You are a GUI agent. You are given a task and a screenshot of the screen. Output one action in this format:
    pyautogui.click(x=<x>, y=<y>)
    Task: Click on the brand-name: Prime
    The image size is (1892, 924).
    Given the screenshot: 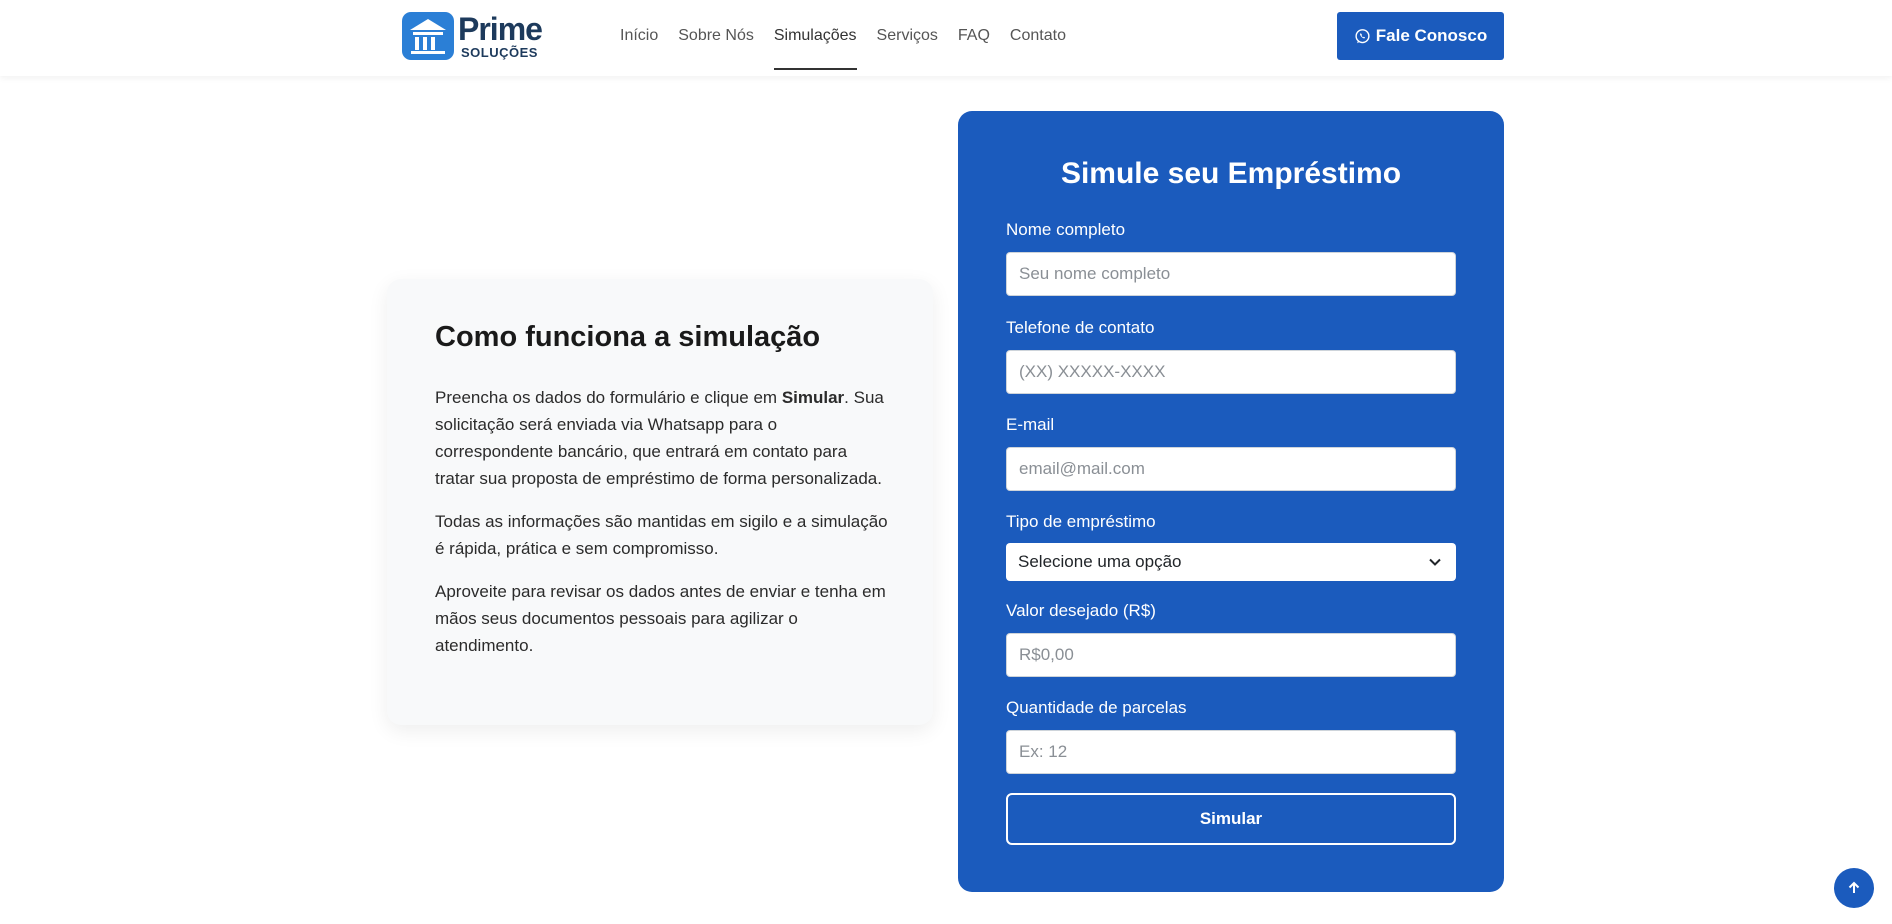 What is the action you would take?
    pyautogui.click(x=500, y=29)
    